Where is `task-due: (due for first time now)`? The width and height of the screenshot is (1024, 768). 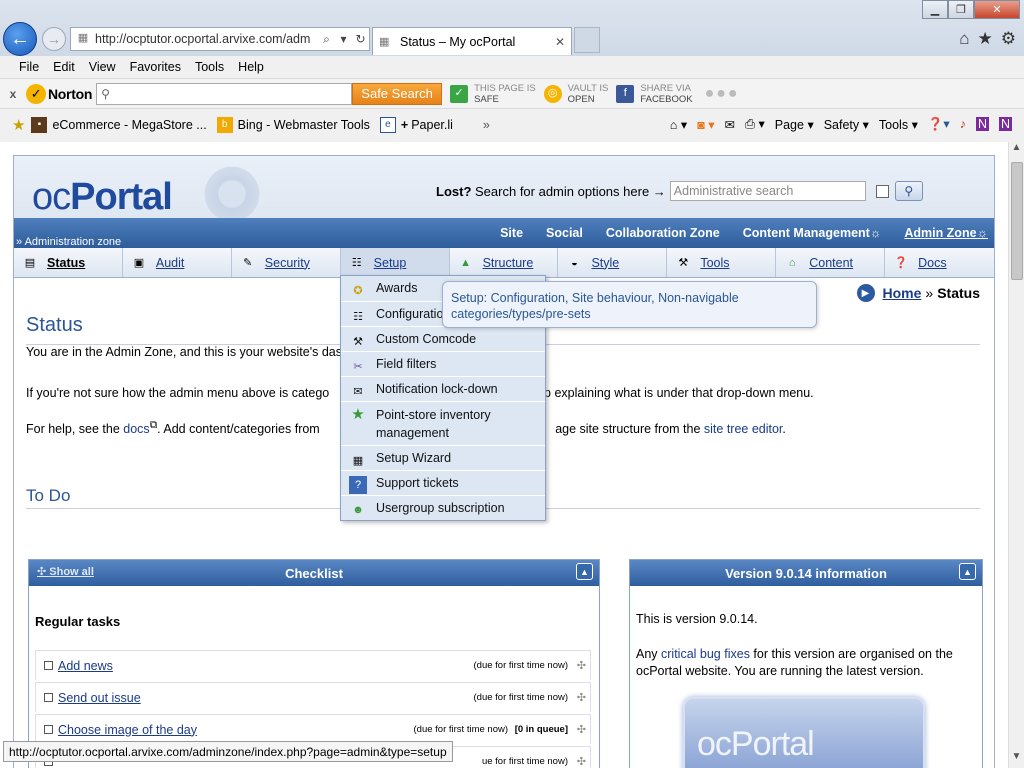
task-due: (due for first time now) is located at coordinates (521, 665).